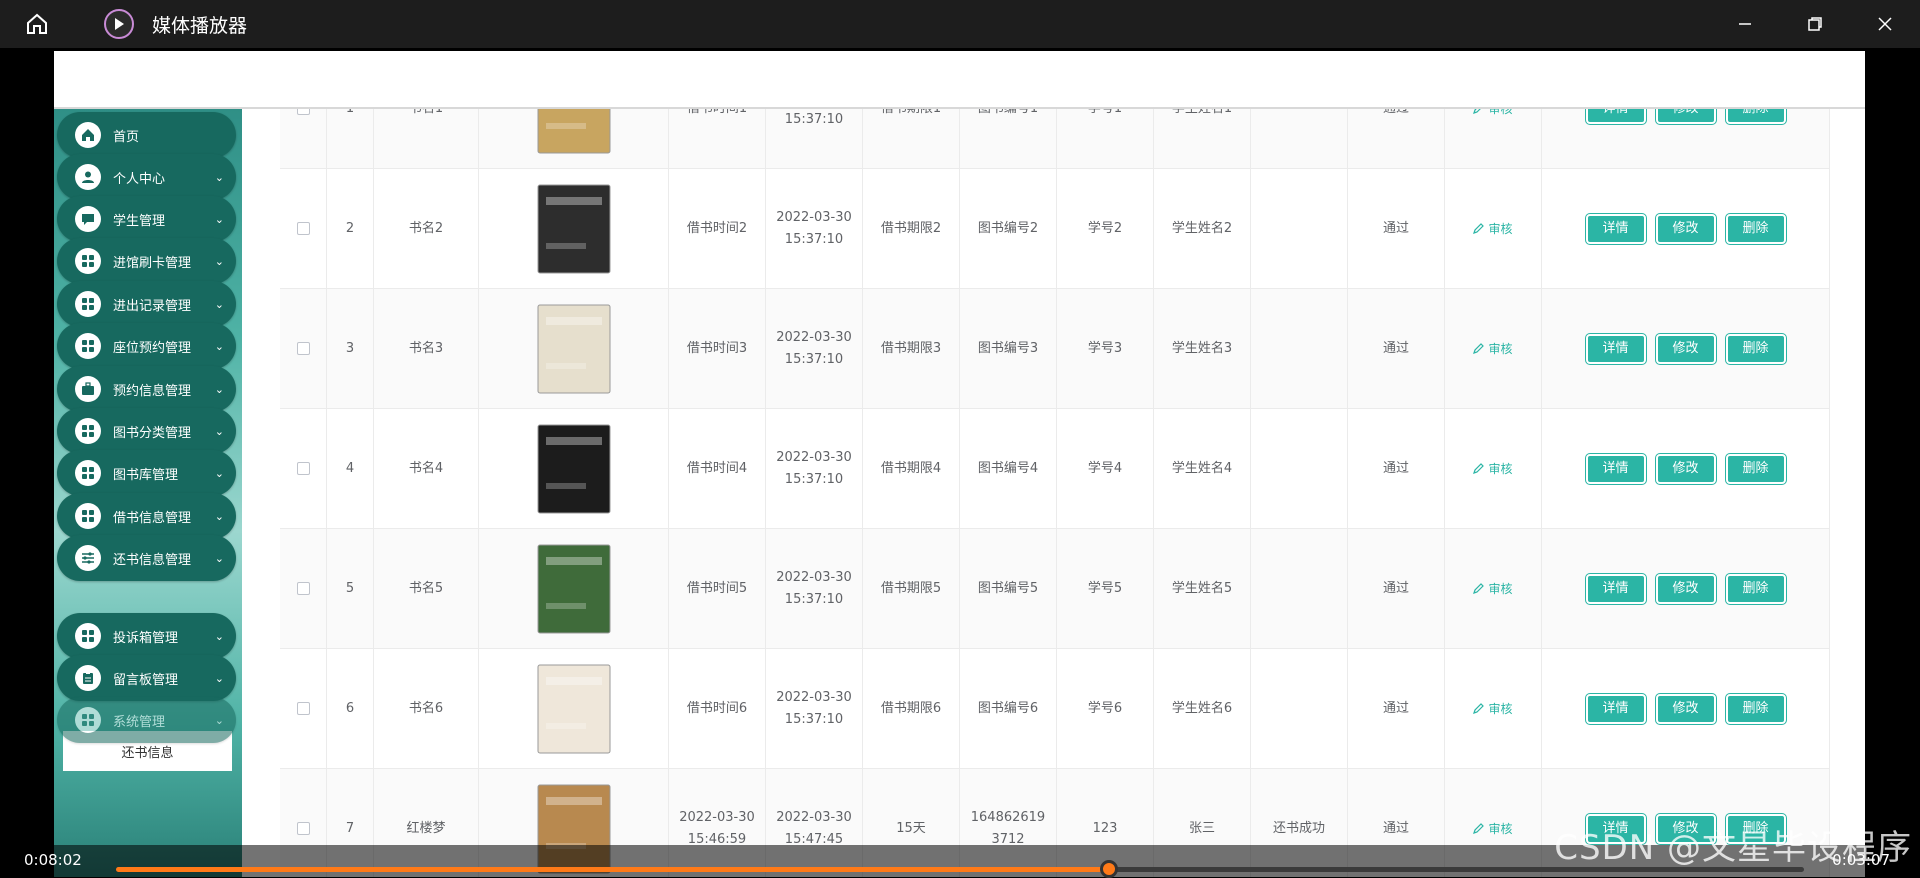 The width and height of the screenshot is (1920, 878). What do you see at coordinates (814, 588) in the screenshot?
I see `table-cell: 2022-03-30 15:37:10` at bounding box center [814, 588].